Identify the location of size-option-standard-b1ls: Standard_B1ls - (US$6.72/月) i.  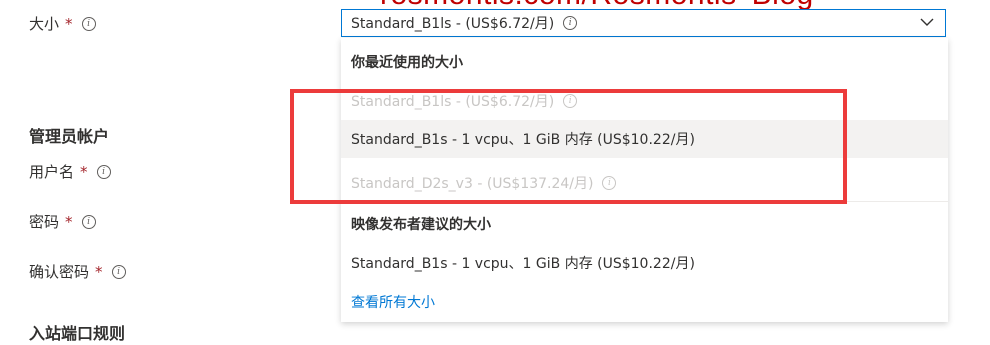
(644, 101).